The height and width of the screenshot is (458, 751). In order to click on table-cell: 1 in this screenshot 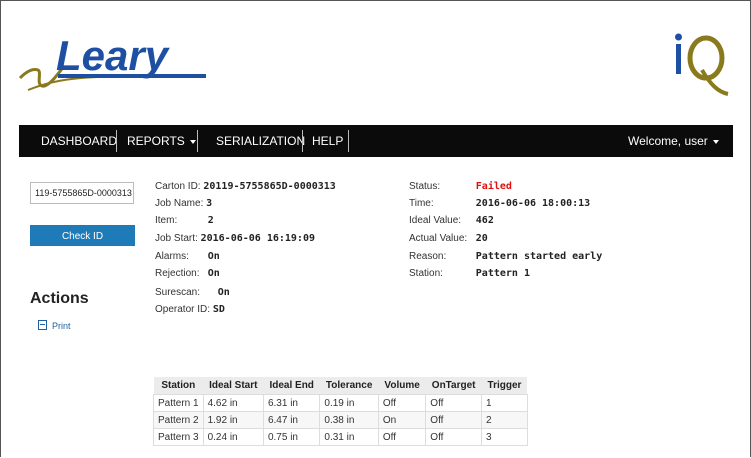, I will do `click(504, 403)`.